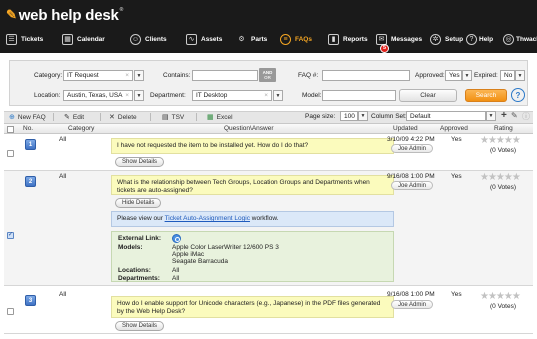  I want to click on location-label: Location:, so click(47, 95).